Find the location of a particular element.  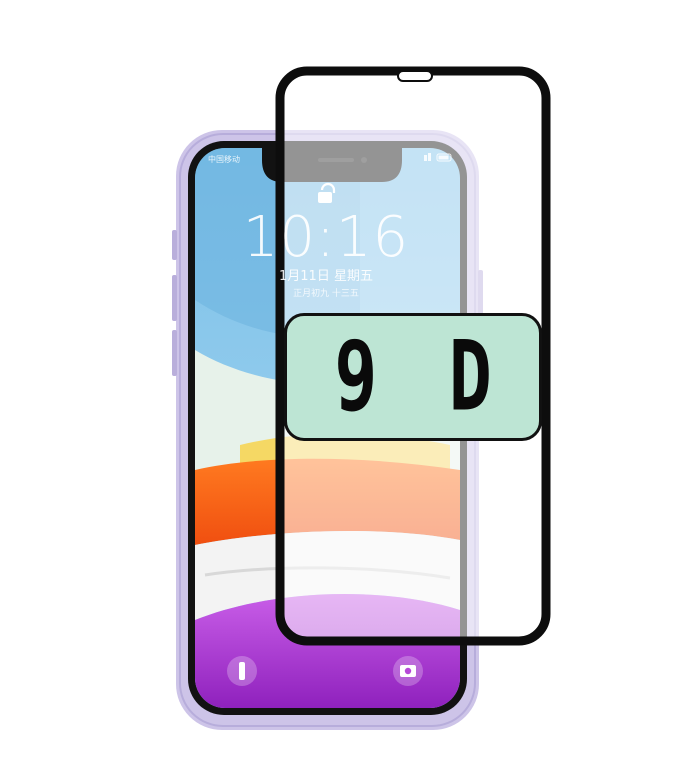

lock-screen-date: 1月11日 星期五 is located at coordinates (326, 276).